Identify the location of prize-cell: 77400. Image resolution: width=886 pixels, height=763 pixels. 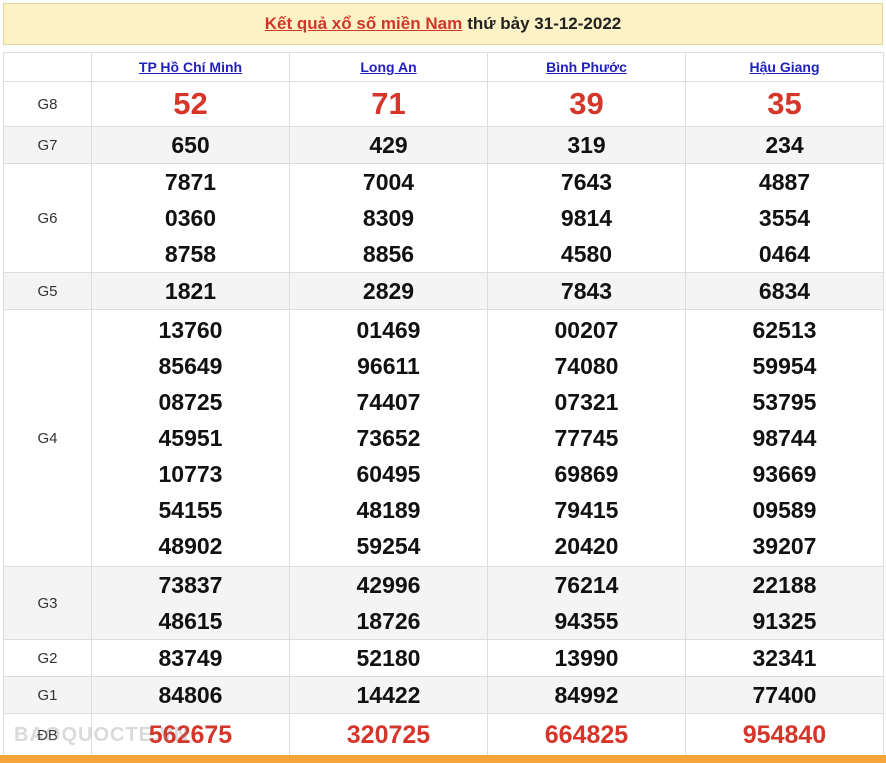
(784, 695).